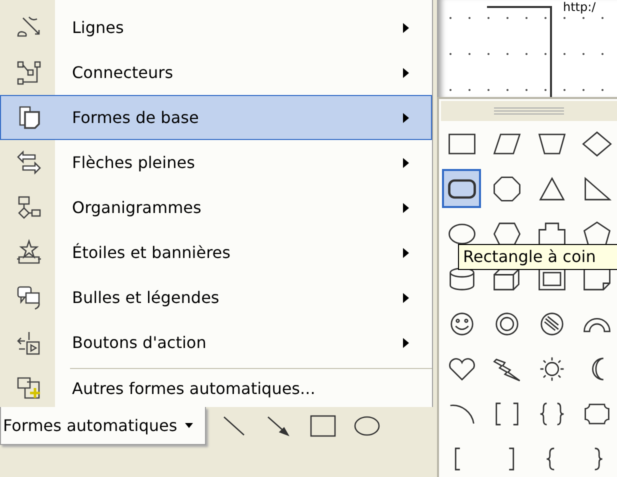 This screenshot has width=617, height=477. Describe the element at coordinates (461, 188) in the screenshot. I see `rounded-rectangle-icon` at that location.